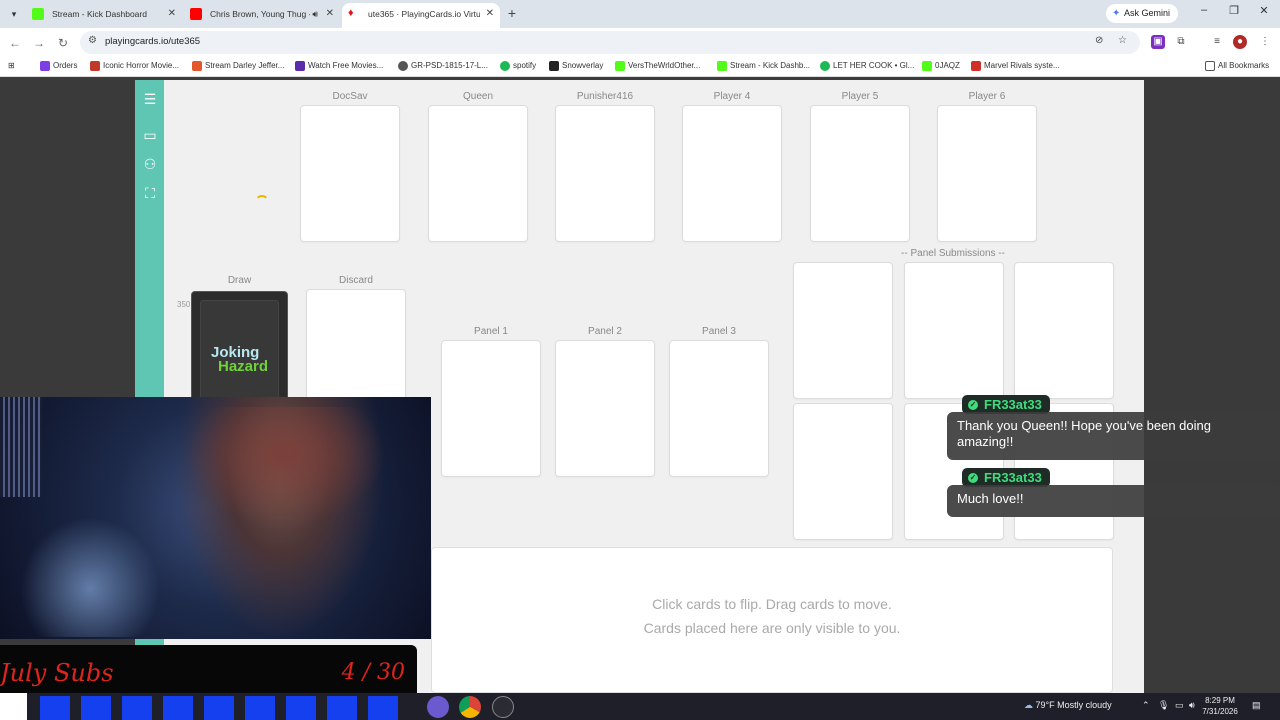 This screenshot has height=720, width=1280. I want to click on menu-kebab-icon: ⋮, so click(1265, 42).